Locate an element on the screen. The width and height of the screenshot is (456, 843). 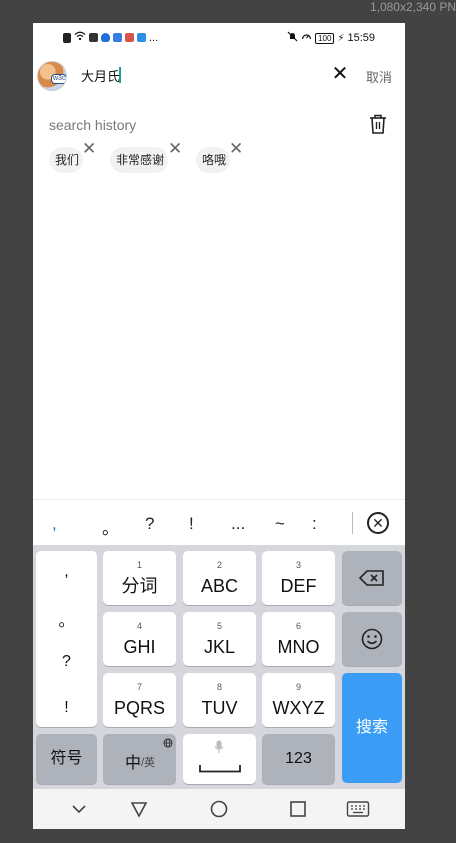
key-9: 9 WXYZ is located at coordinates (298, 700).